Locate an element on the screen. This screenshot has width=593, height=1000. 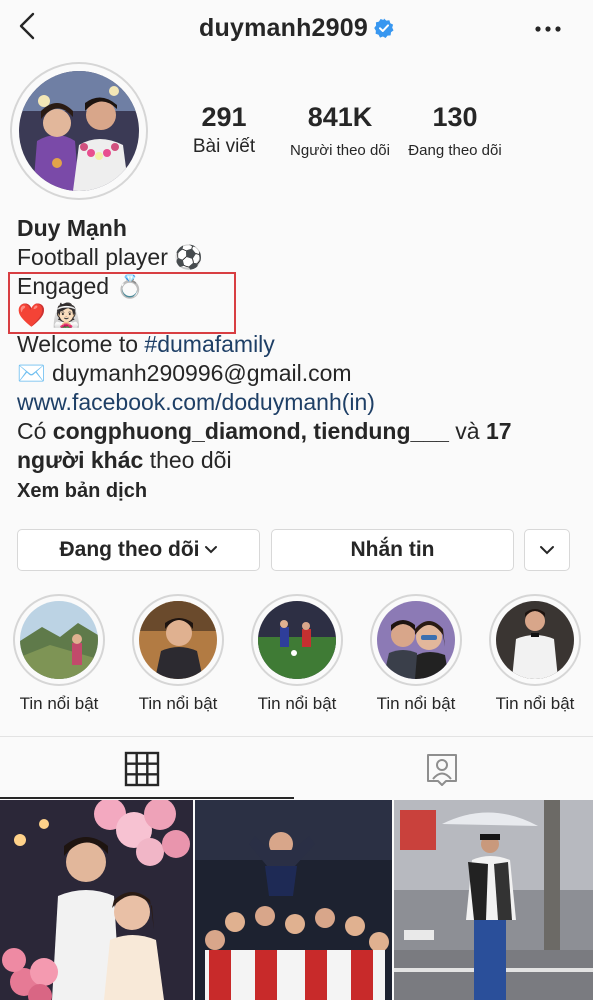
envelope-icon: ✉️ is located at coordinates (31, 373).